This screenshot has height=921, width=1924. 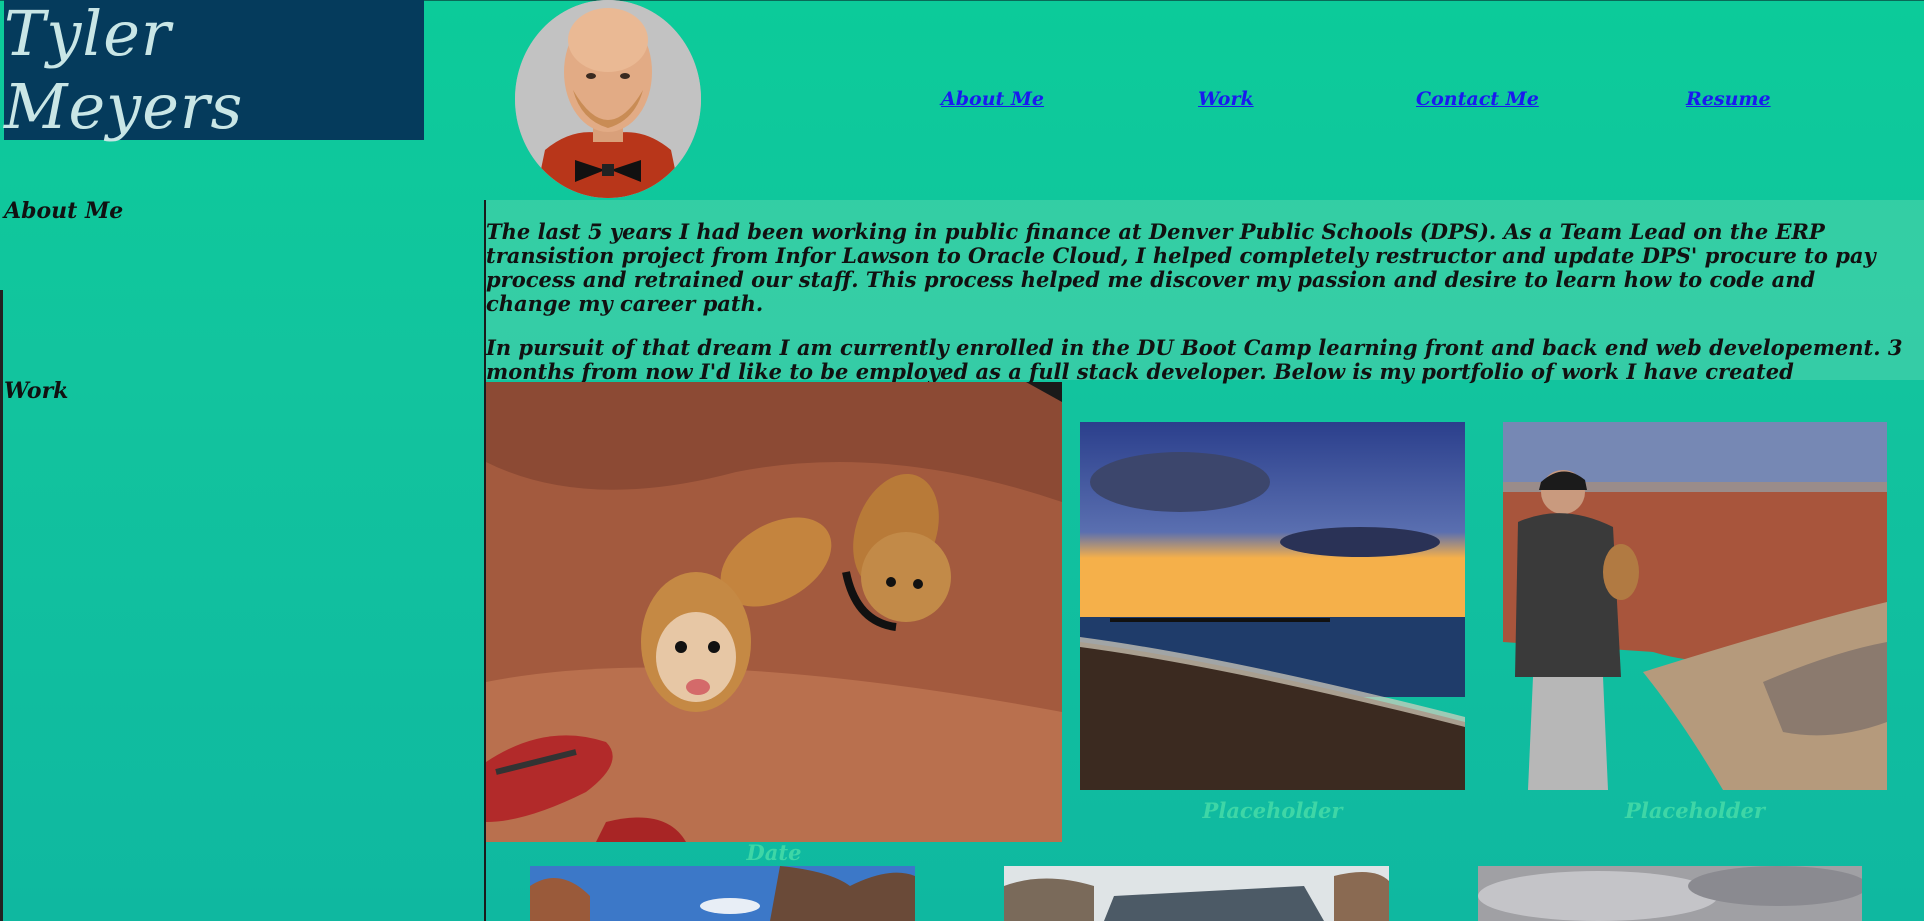 What do you see at coordinates (1695, 810) in the screenshot?
I see `work-caption-3: Placeholder` at bounding box center [1695, 810].